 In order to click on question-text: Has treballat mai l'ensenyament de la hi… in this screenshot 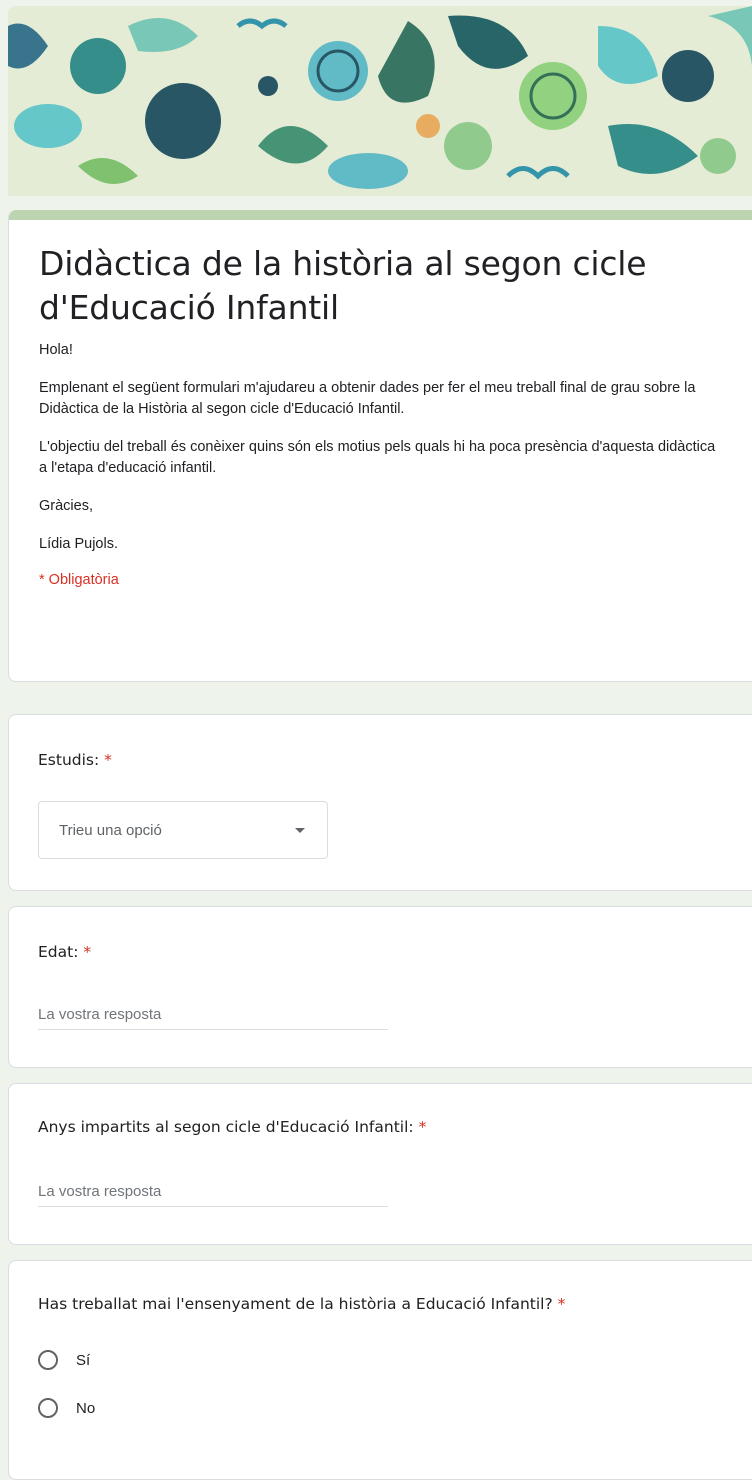, I will do `click(295, 1304)`.